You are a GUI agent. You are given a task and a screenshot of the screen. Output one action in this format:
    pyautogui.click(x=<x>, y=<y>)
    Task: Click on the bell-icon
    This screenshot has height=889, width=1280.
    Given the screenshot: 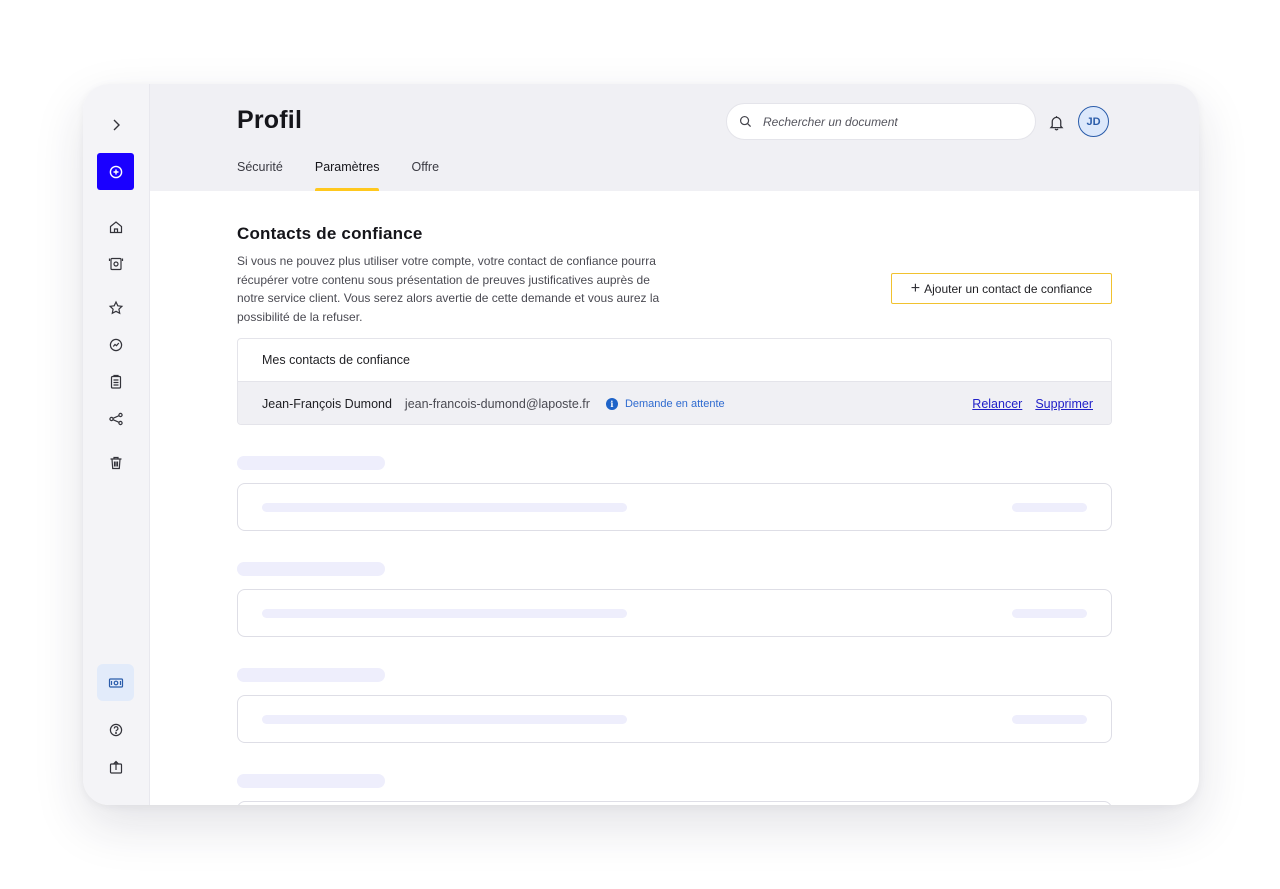 What is the action you would take?
    pyautogui.click(x=1056, y=122)
    